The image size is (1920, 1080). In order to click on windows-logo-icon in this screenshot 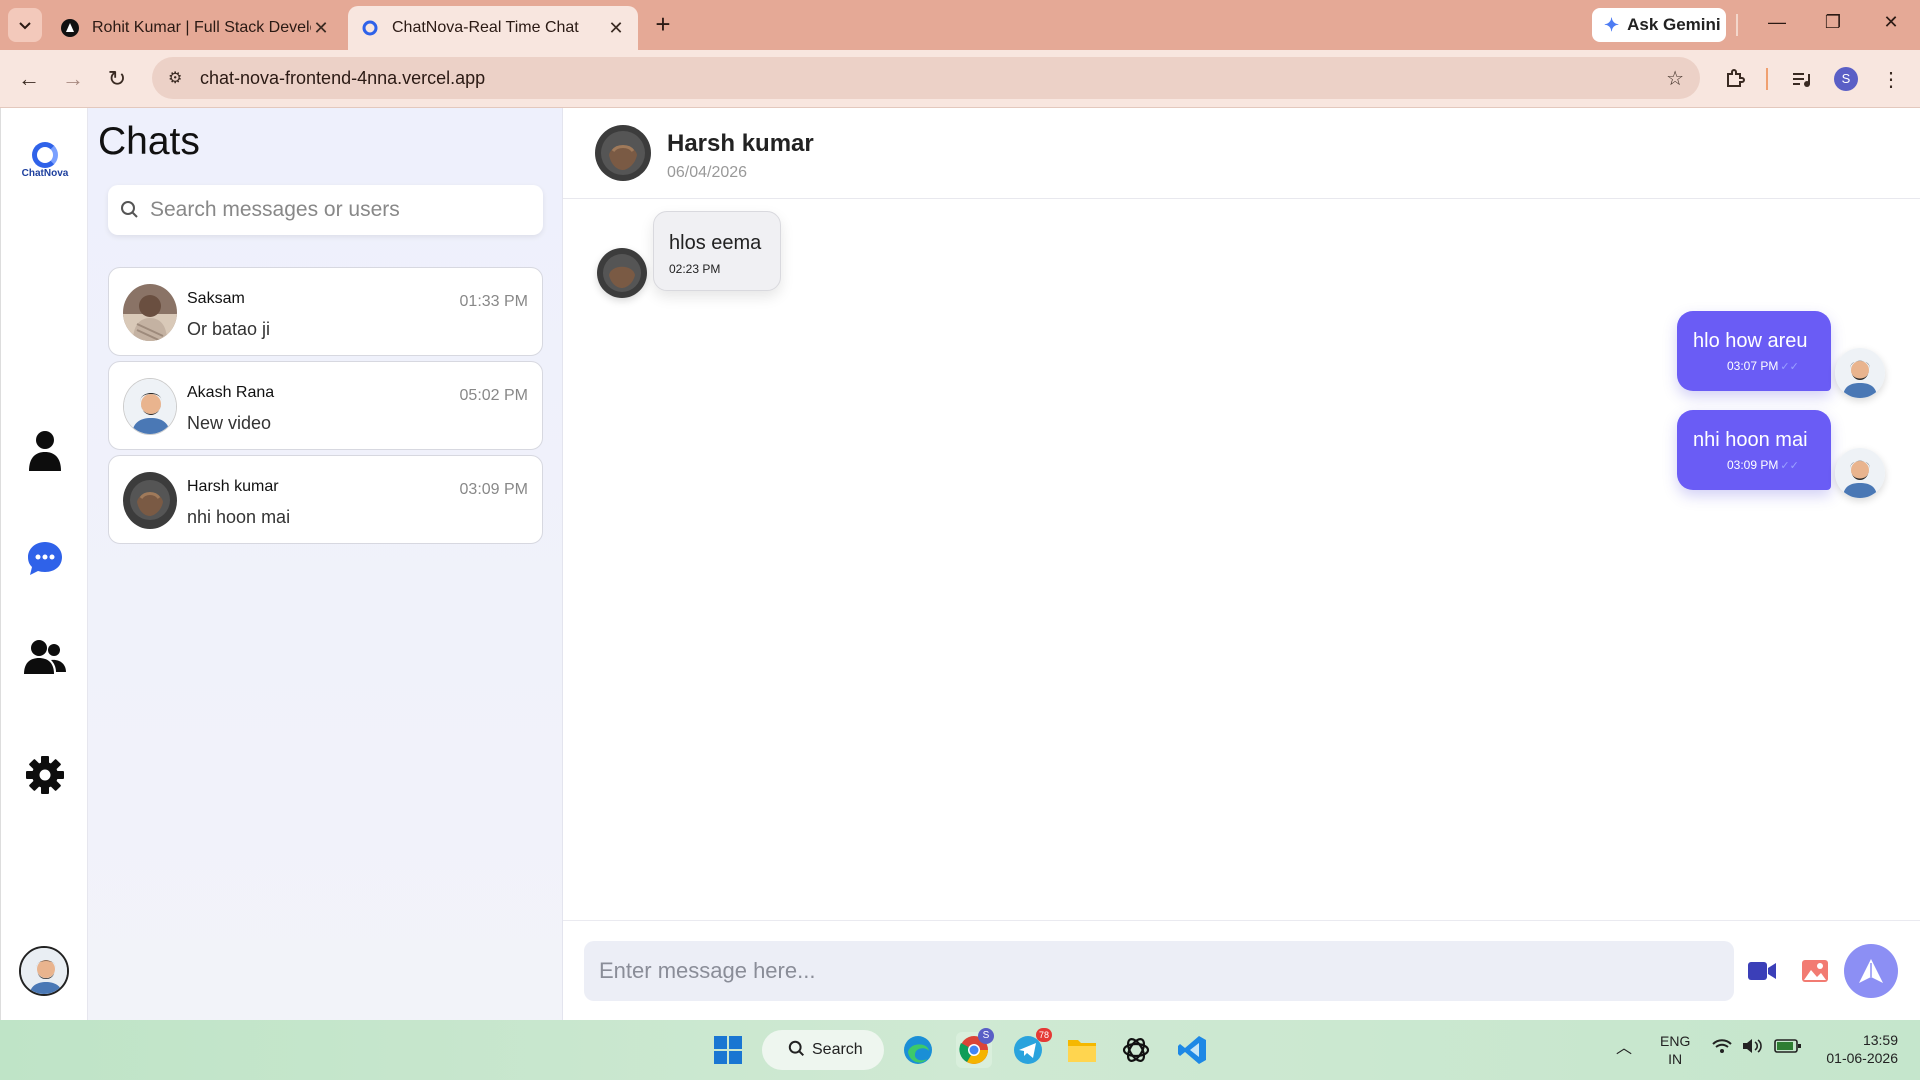, I will do `click(728, 1050)`.